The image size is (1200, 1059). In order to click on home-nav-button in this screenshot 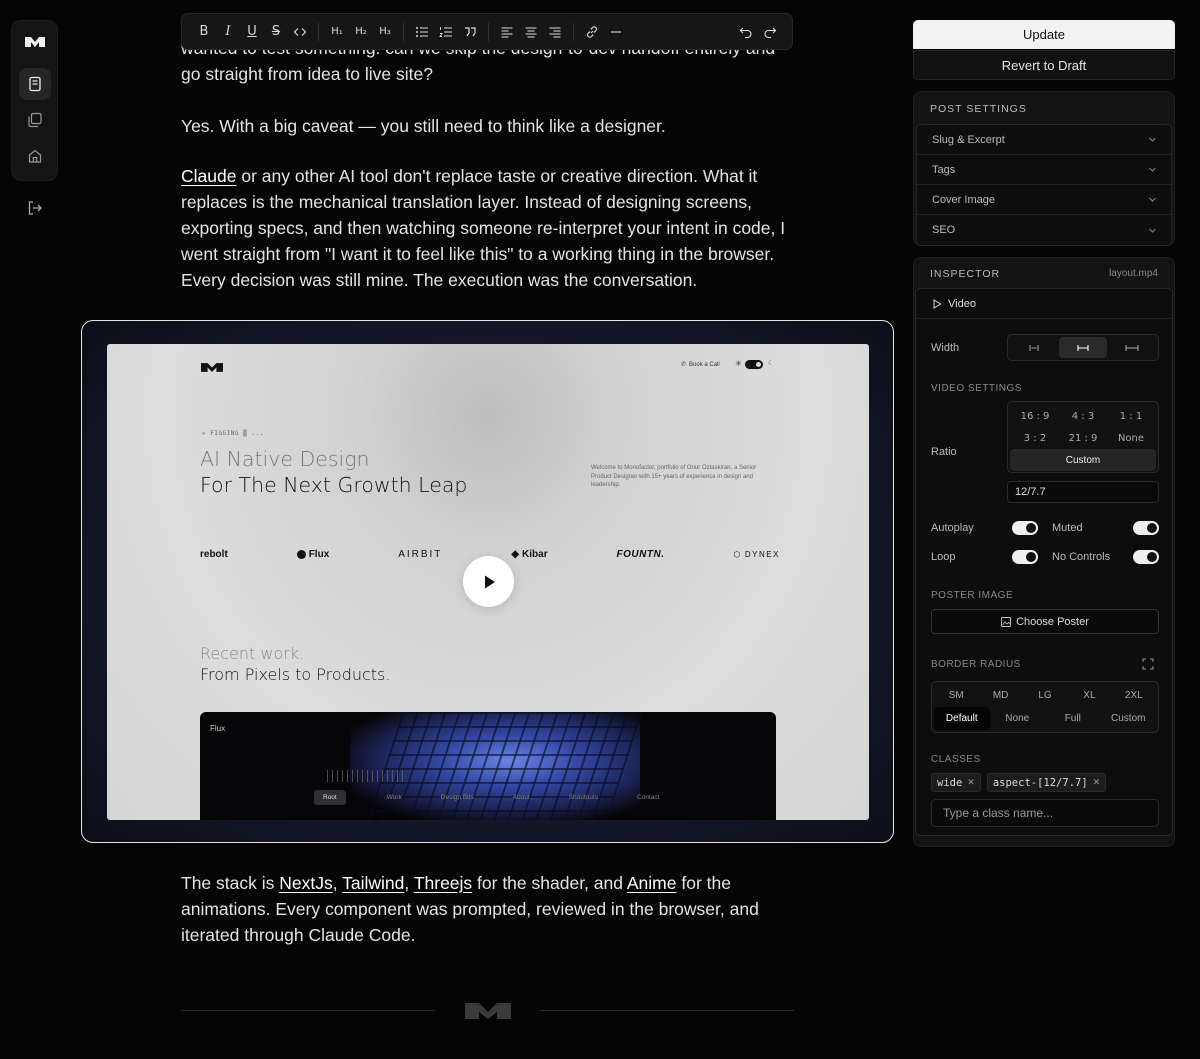, I will do `click(35, 156)`.